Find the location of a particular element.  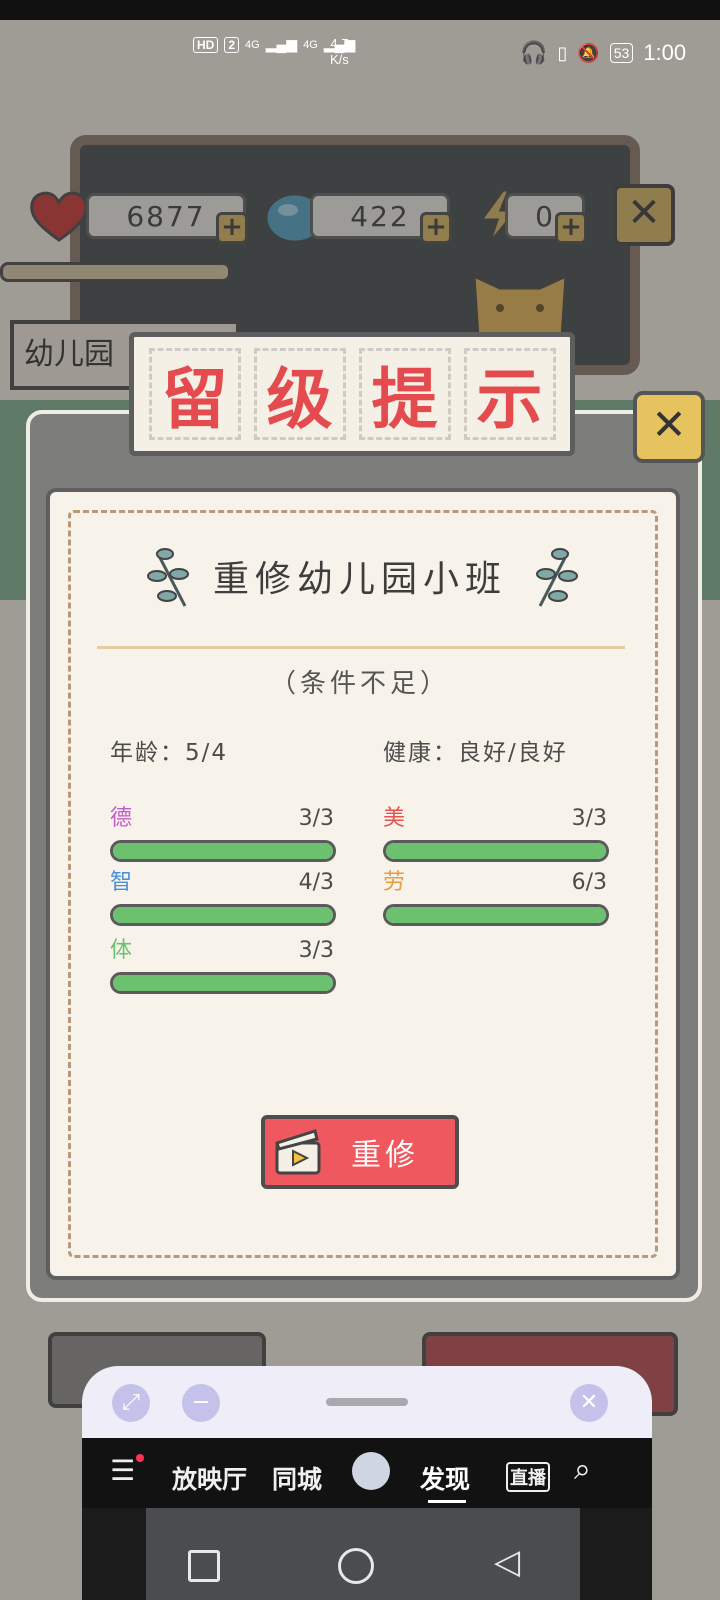

dialog-title: 重修幼儿园小班 is located at coordinates (359, 579).